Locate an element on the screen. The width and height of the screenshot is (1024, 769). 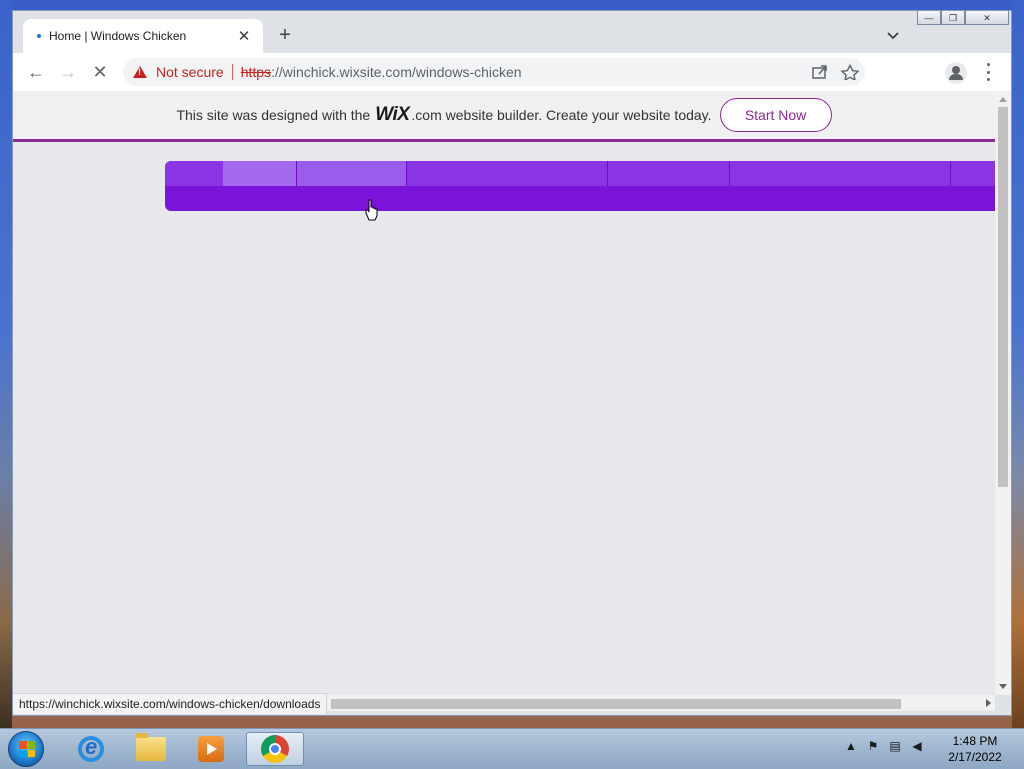
clock-date: 2/17/2022 is located at coordinates (975, 757).